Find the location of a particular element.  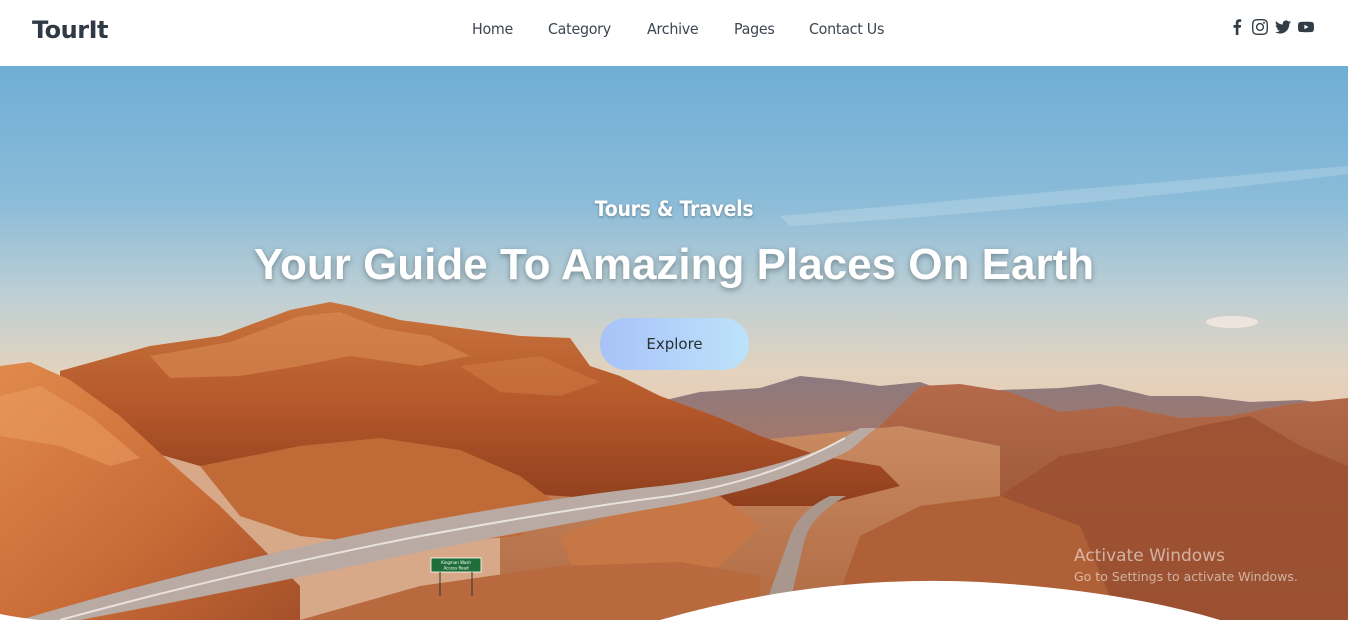

nav-item-pages: Pages is located at coordinates (754, 29).